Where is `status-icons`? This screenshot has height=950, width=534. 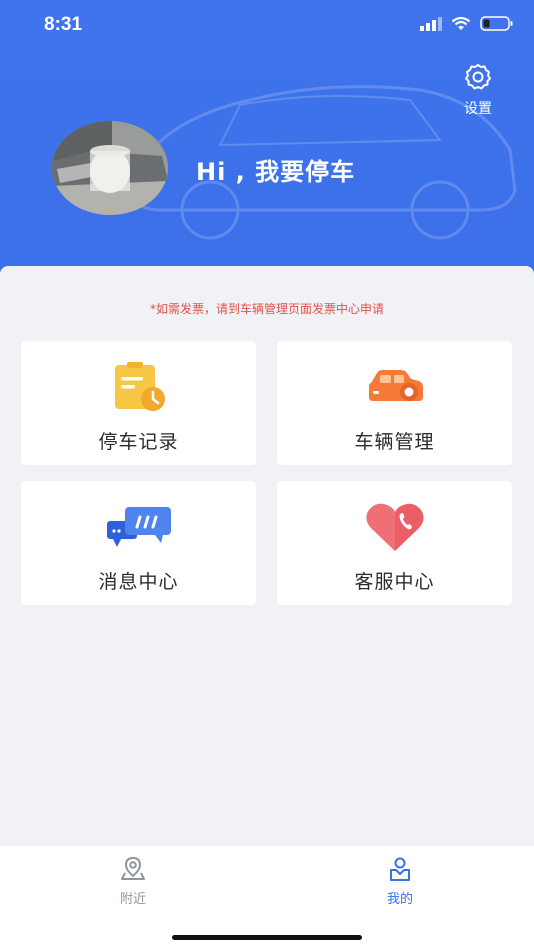
status-icons is located at coordinates (467, 23).